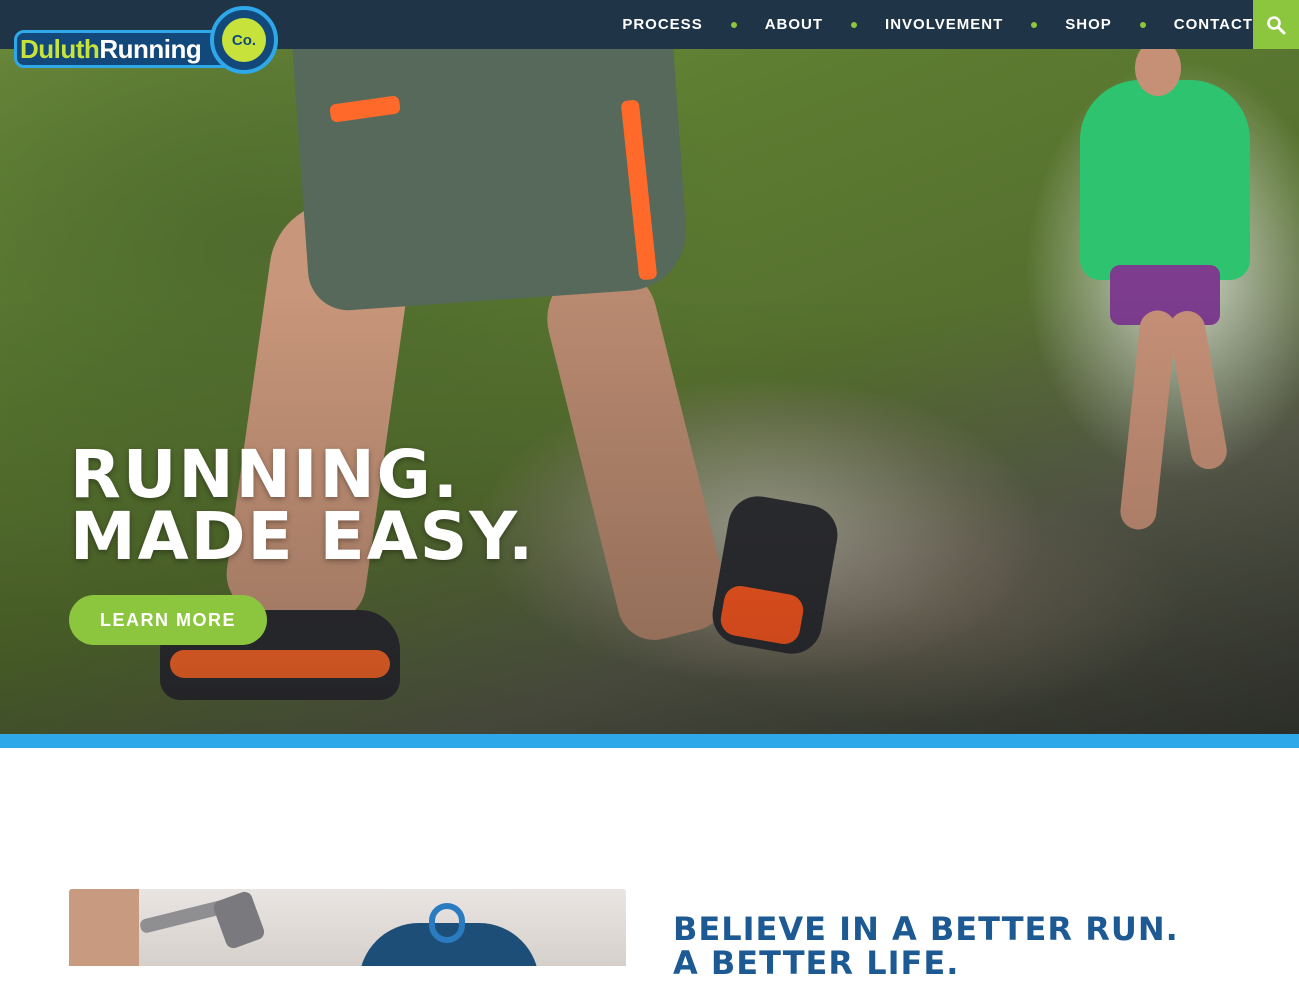 The width and height of the screenshot is (1299, 982). Describe the element at coordinates (944, 24) in the screenshot. I see `nav-item-involvement: INVOLVEMENT` at that location.